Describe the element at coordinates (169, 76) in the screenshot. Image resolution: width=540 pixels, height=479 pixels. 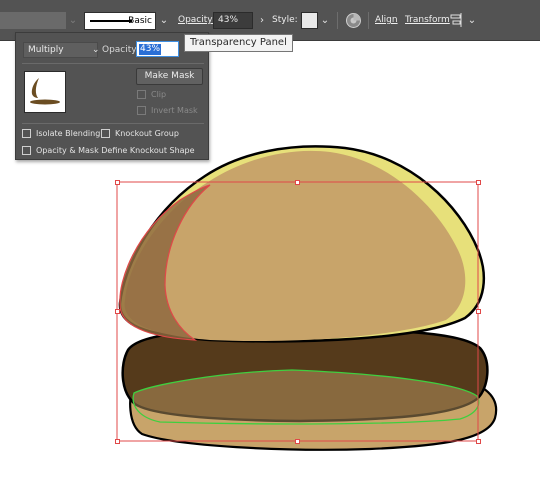
I see `make-mask-button: Make Mask` at that location.